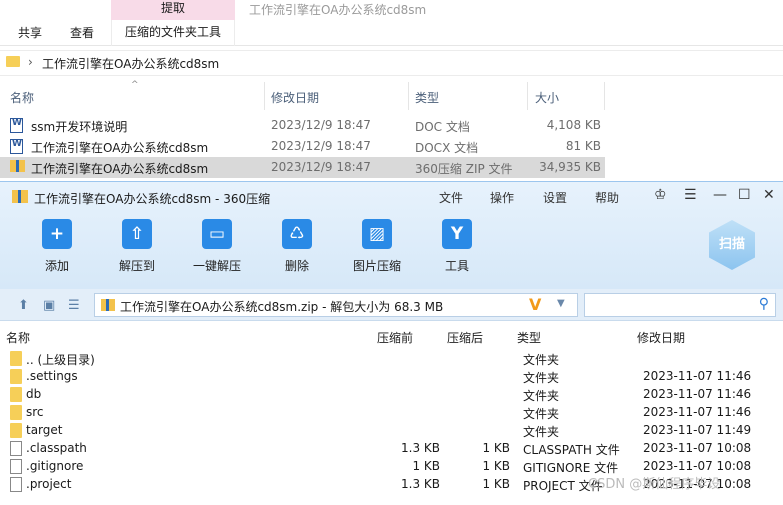  What do you see at coordinates (720, 195) in the screenshot?
I see `minimize-icon: —` at bounding box center [720, 195].